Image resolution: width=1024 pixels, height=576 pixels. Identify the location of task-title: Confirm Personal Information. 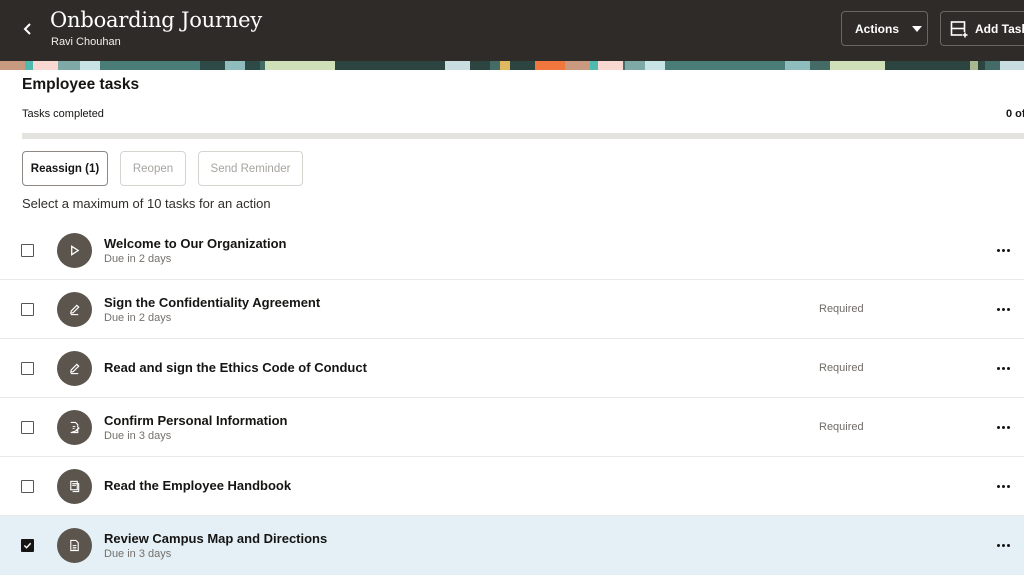
(195, 420).